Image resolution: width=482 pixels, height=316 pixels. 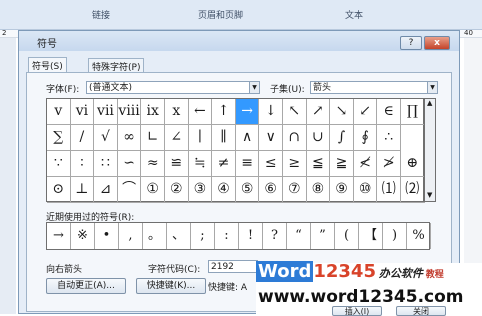 What do you see at coordinates (106, 164) in the screenshot?
I see `symbol-cell: ∷` at bounding box center [106, 164].